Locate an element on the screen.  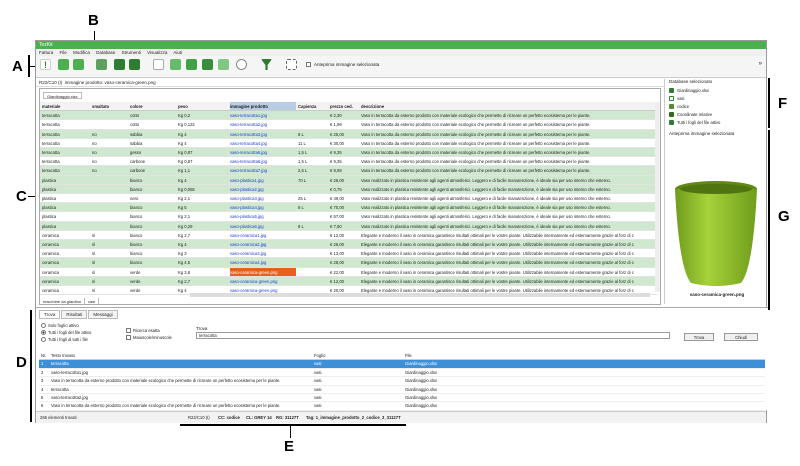
cell: 70 L is located at coordinates (313, 180).